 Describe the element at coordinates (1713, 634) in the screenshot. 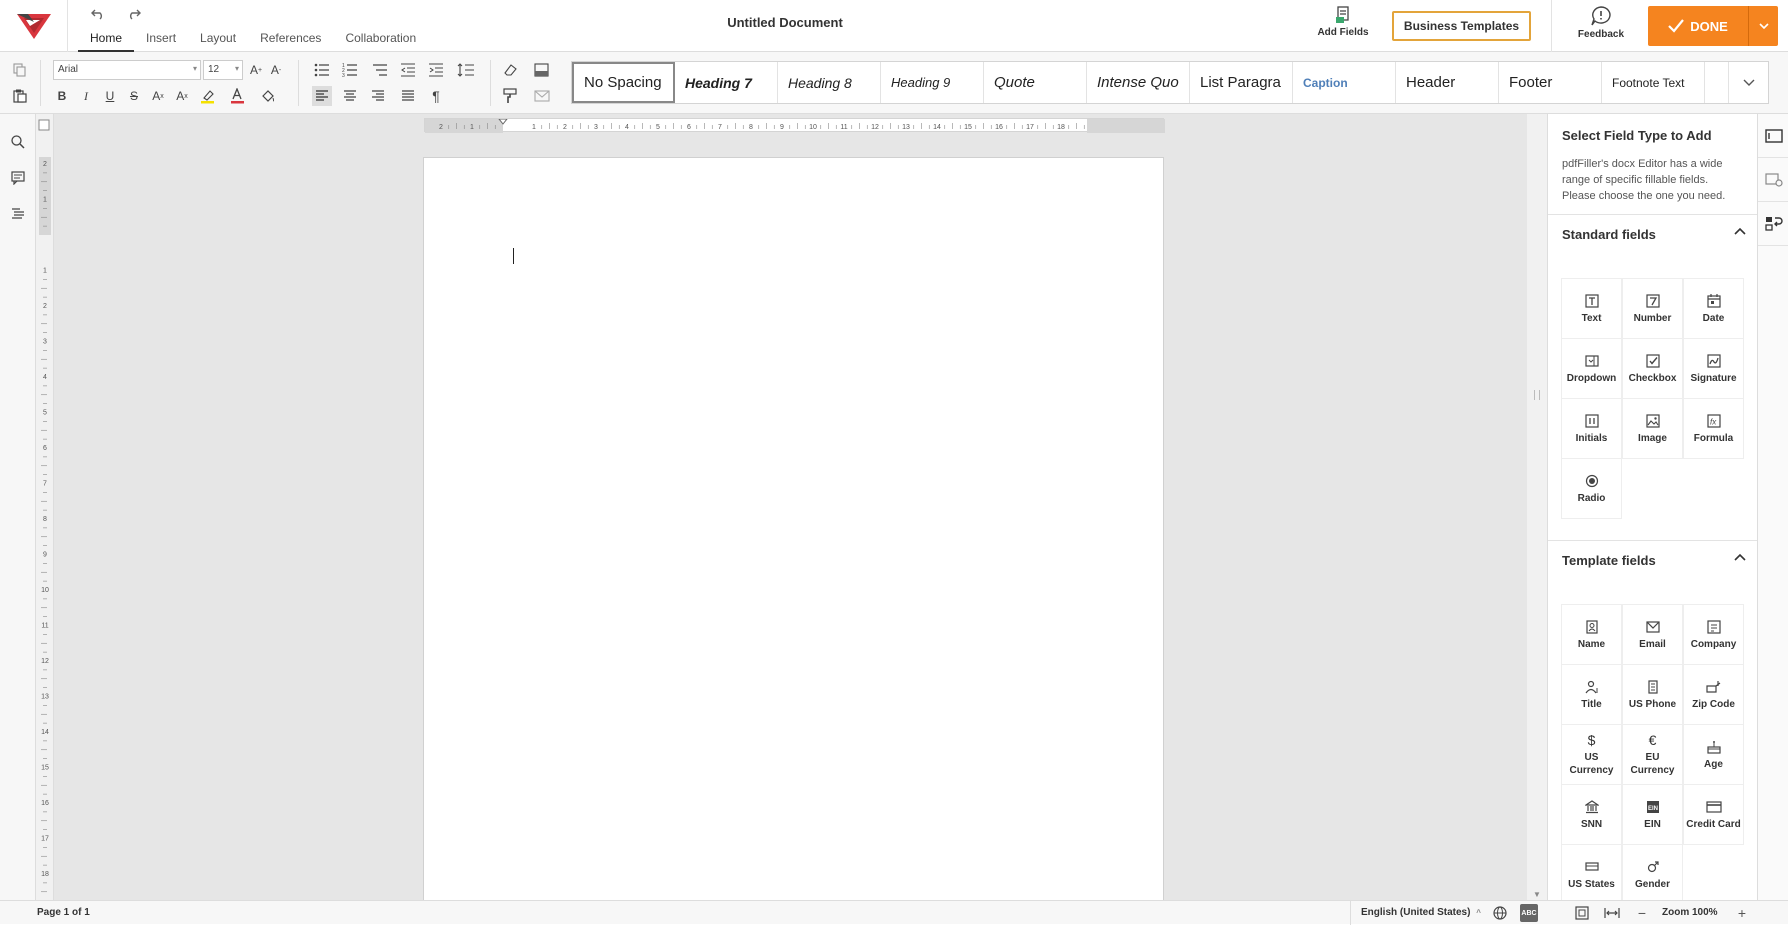

I see `field-company: Company` at that location.